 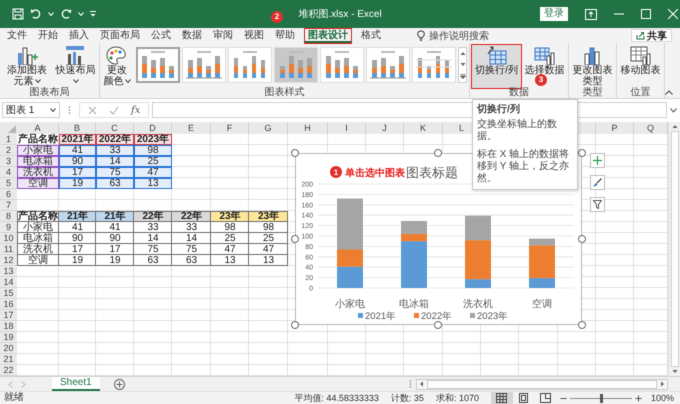 I want to click on column-header: J, so click(x=385, y=128).